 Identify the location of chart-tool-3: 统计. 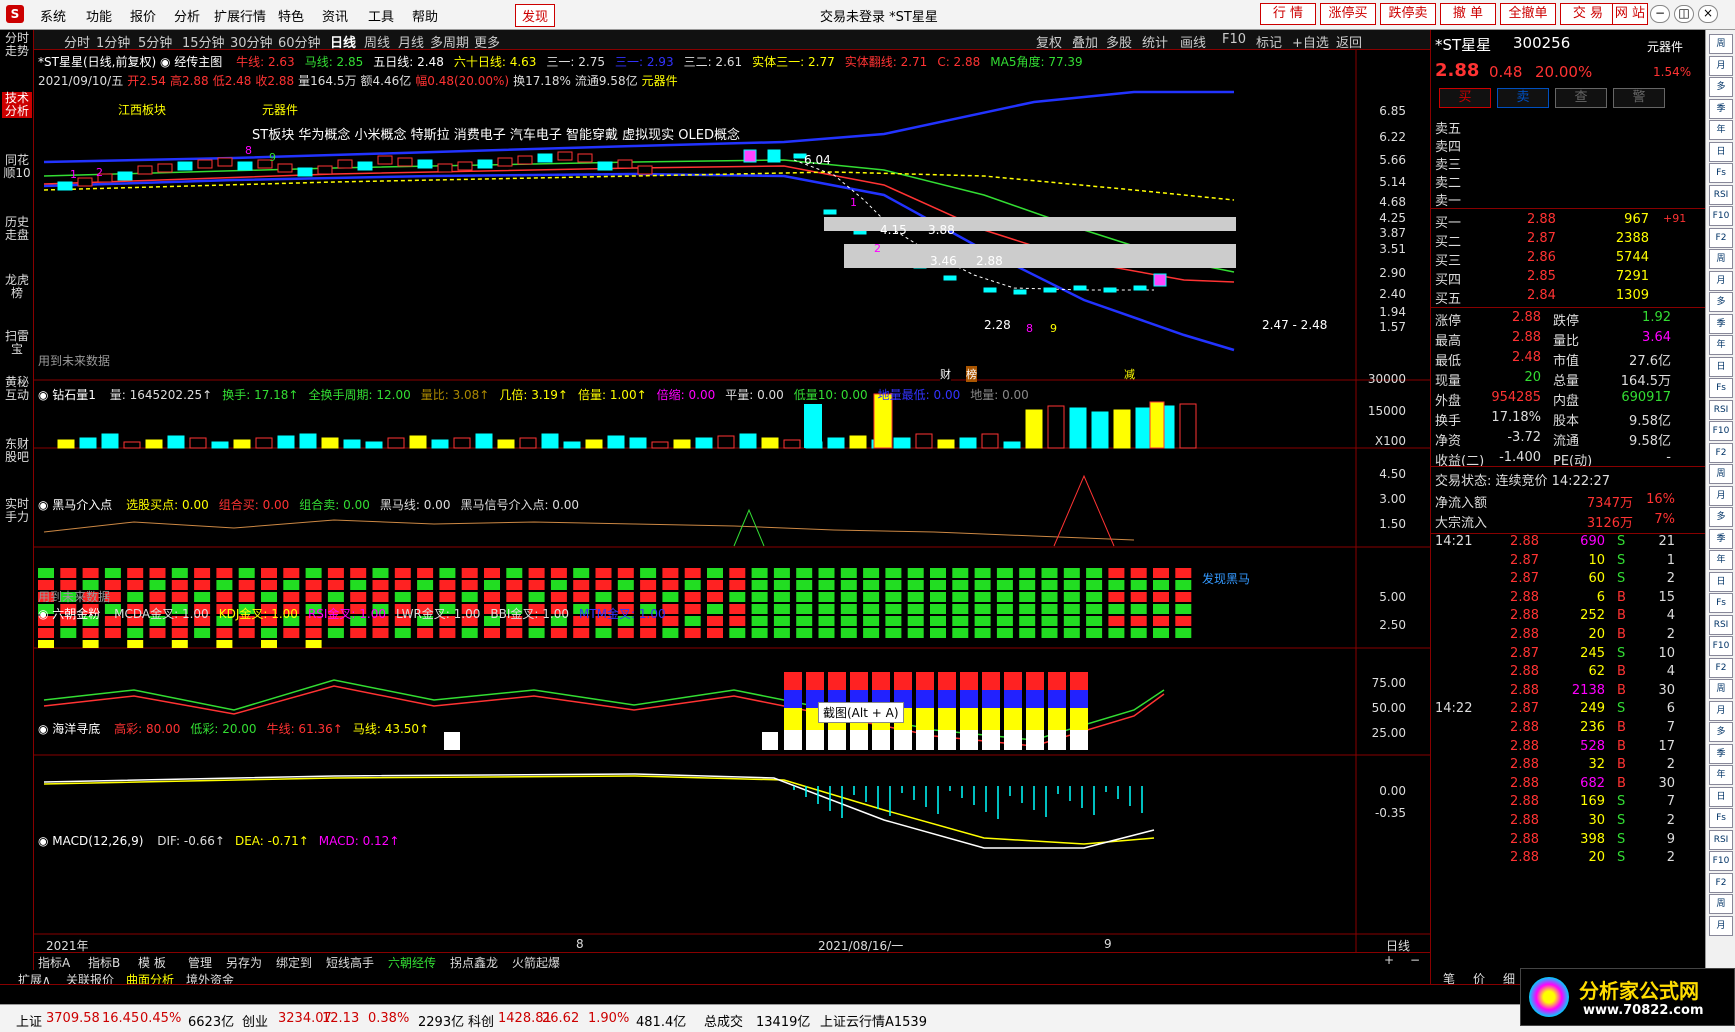
(1155, 41).